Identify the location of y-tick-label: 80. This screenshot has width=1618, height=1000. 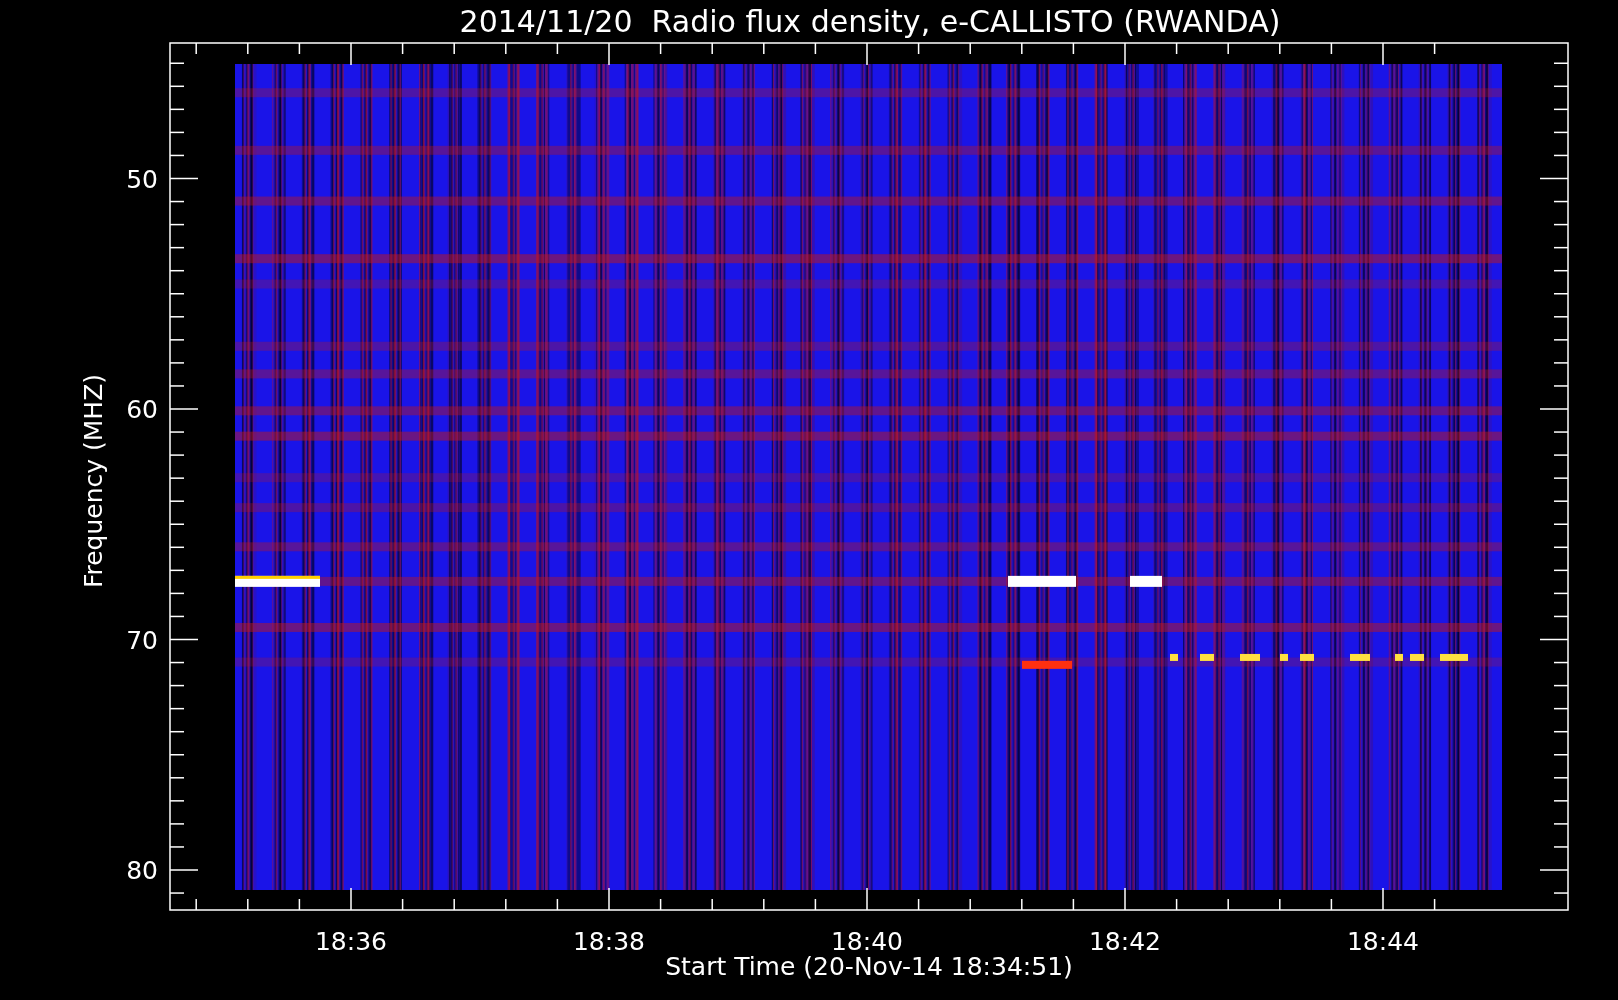
(142, 870).